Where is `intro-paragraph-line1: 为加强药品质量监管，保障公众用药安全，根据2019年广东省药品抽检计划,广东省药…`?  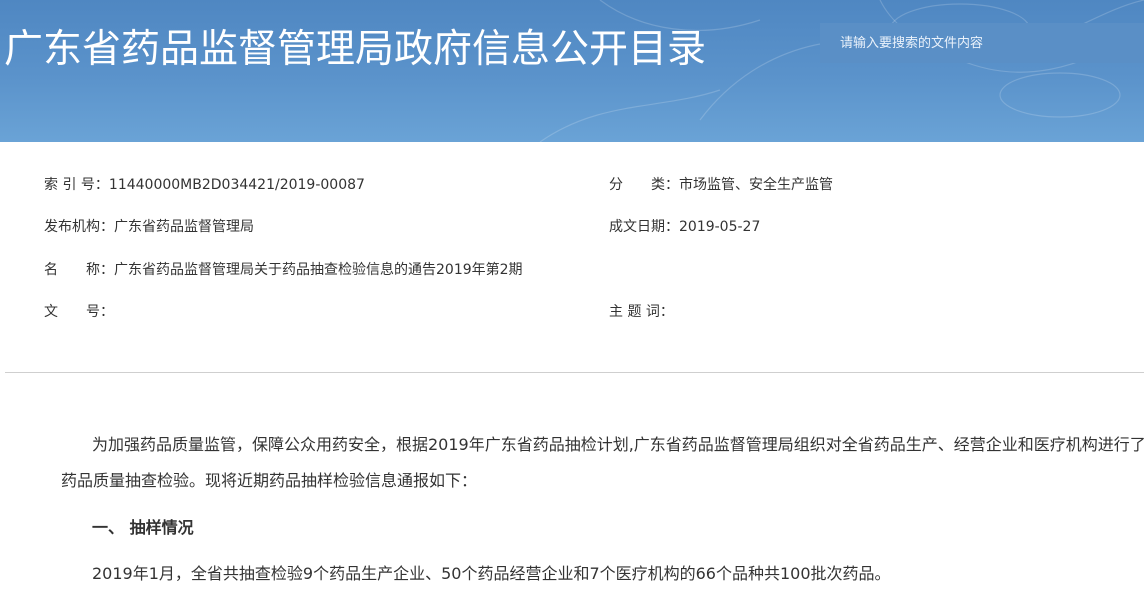
intro-paragraph-line1: 为加强药品质量监管，保障公众用药安全，根据2019年广东省药品抽检计划,广东省药… is located at coordinates (618, 444).